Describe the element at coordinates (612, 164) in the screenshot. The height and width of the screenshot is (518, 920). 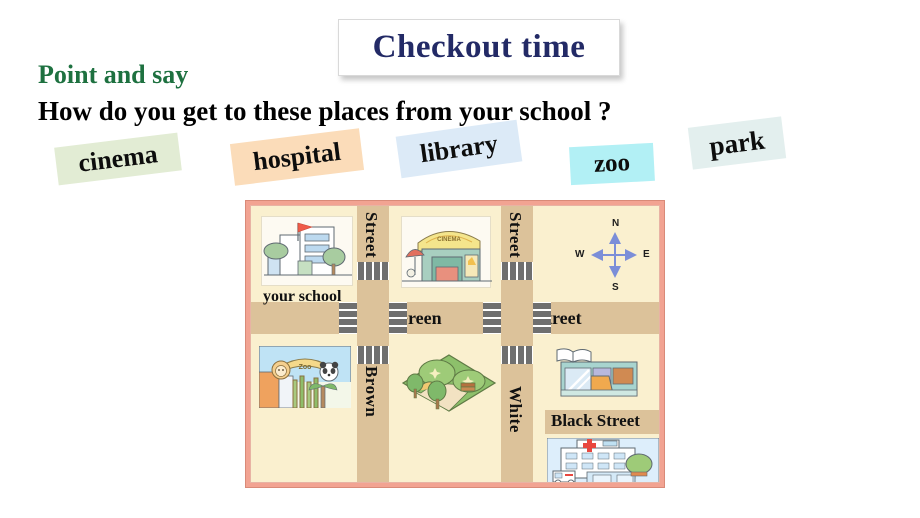
I see `word-chip-zoo: zoo` at that location.